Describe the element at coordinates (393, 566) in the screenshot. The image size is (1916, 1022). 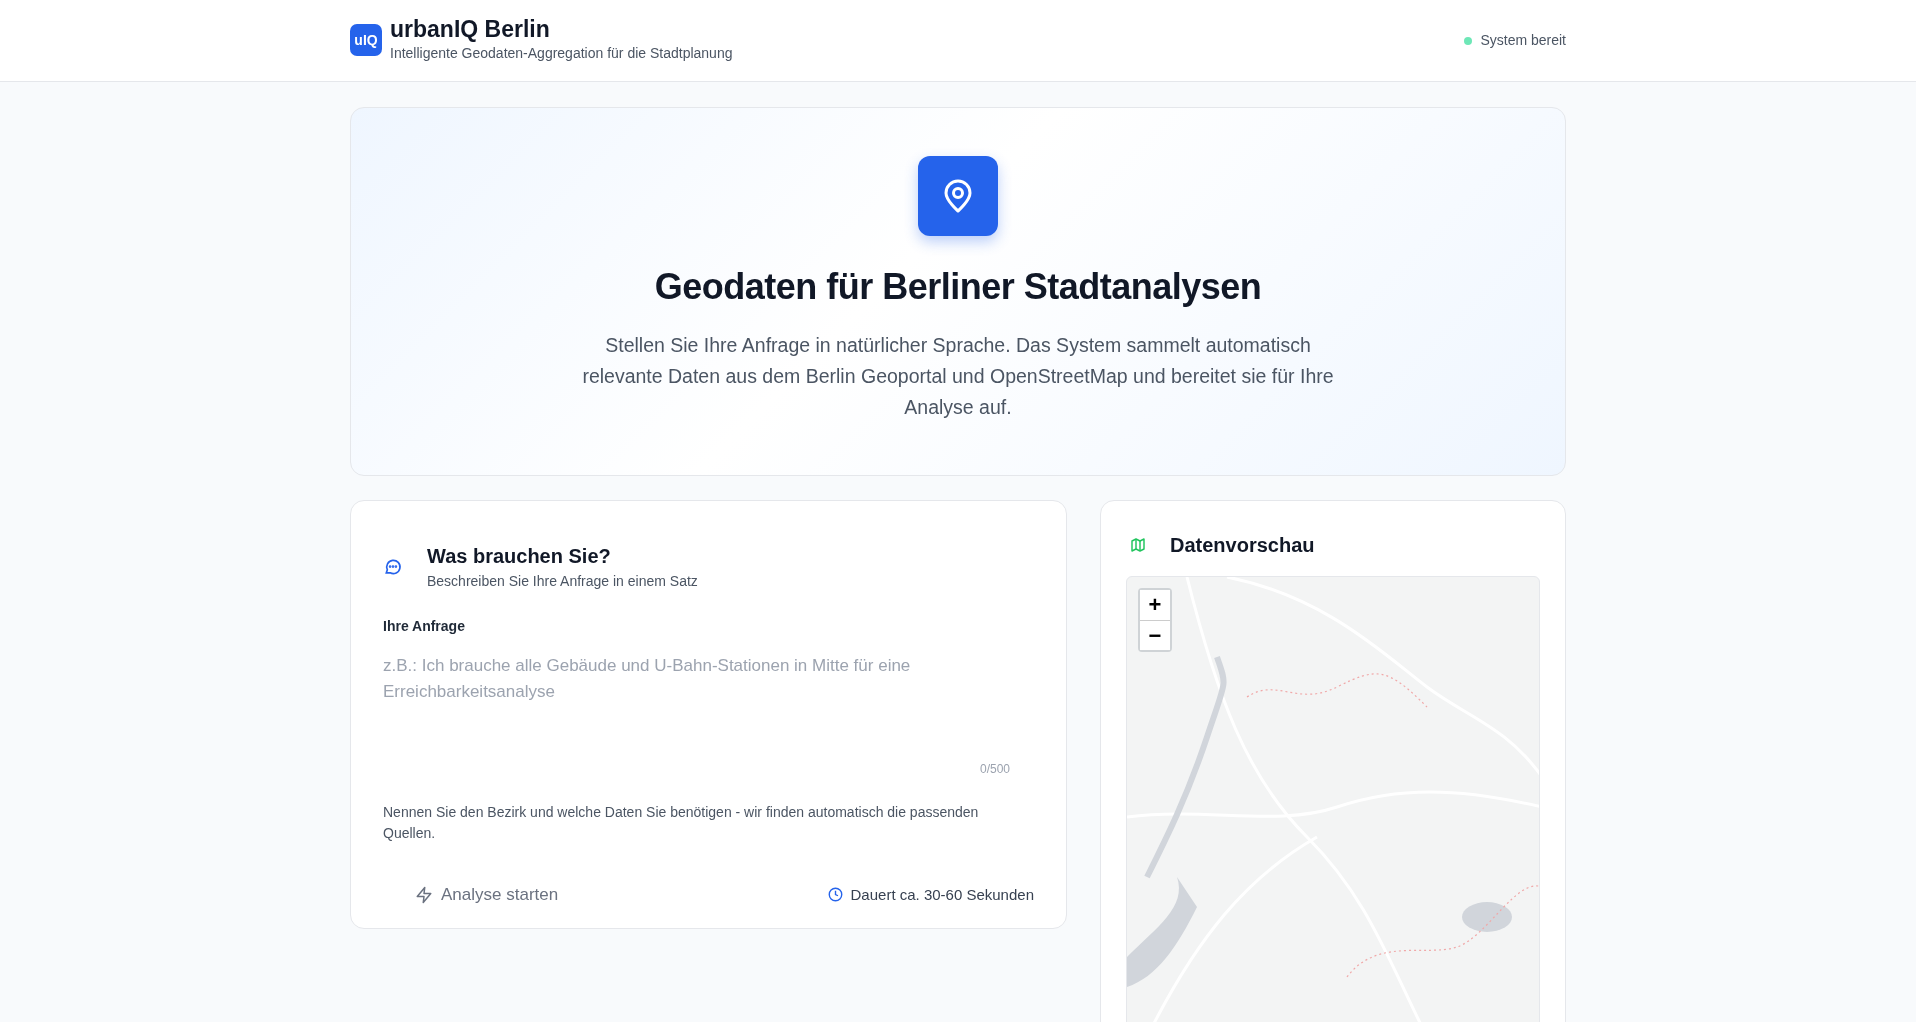
I see `chat-bubble-icon` at that location.